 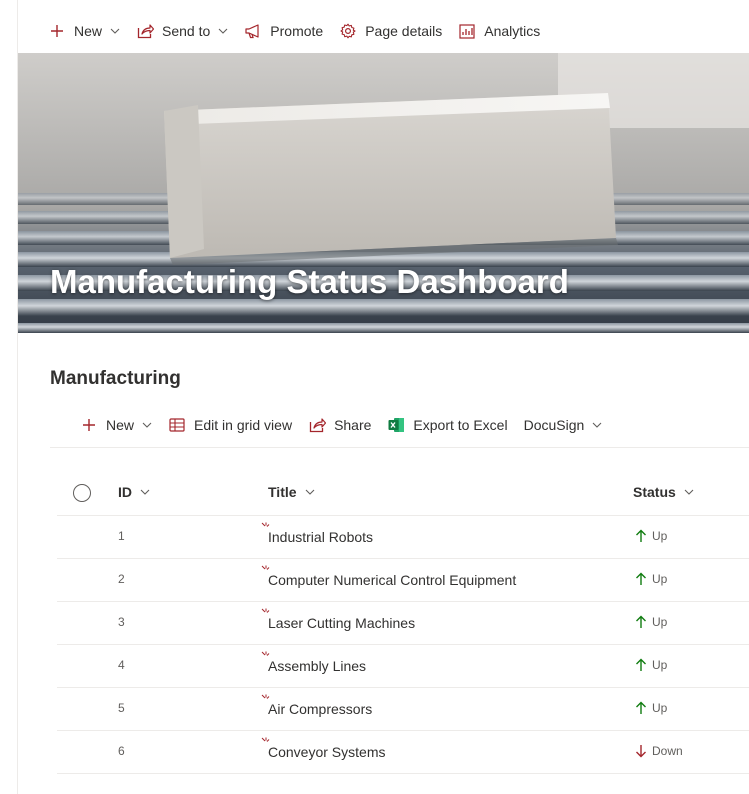 I want to click on column-header-status: Status, so click(x=663, y=492).